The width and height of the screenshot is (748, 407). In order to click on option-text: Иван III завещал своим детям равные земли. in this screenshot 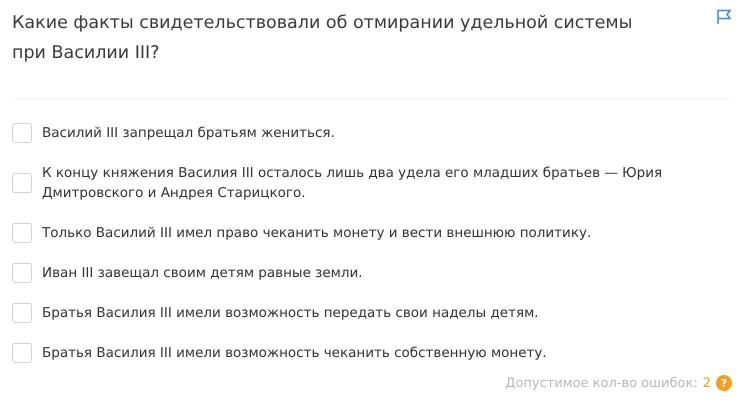, I will do `click(202, 273)`.